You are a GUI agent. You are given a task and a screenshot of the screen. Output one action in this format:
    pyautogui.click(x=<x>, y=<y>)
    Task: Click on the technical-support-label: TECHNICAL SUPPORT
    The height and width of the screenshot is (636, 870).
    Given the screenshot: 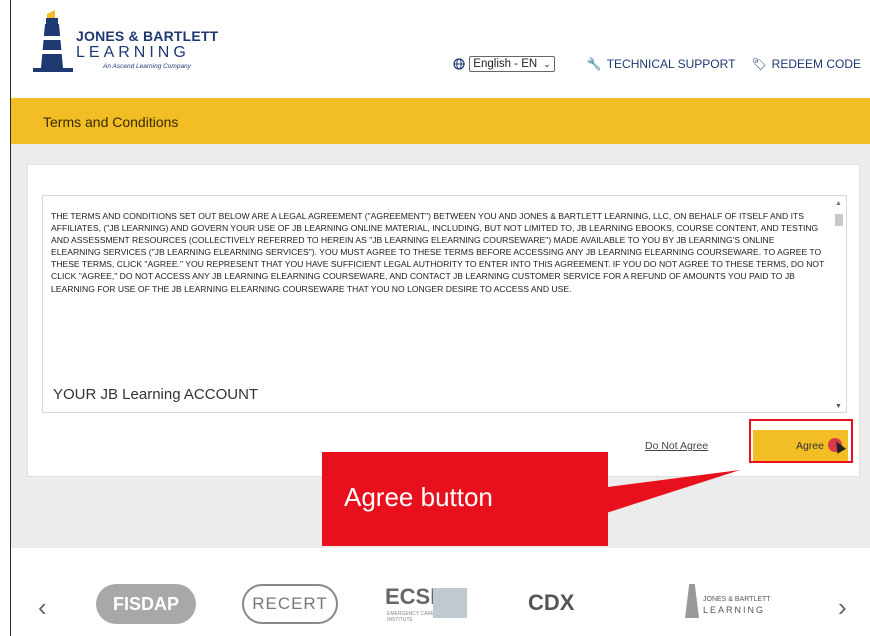 What is the action you would take?
    pyautogui.click(x=671, y=64)
    